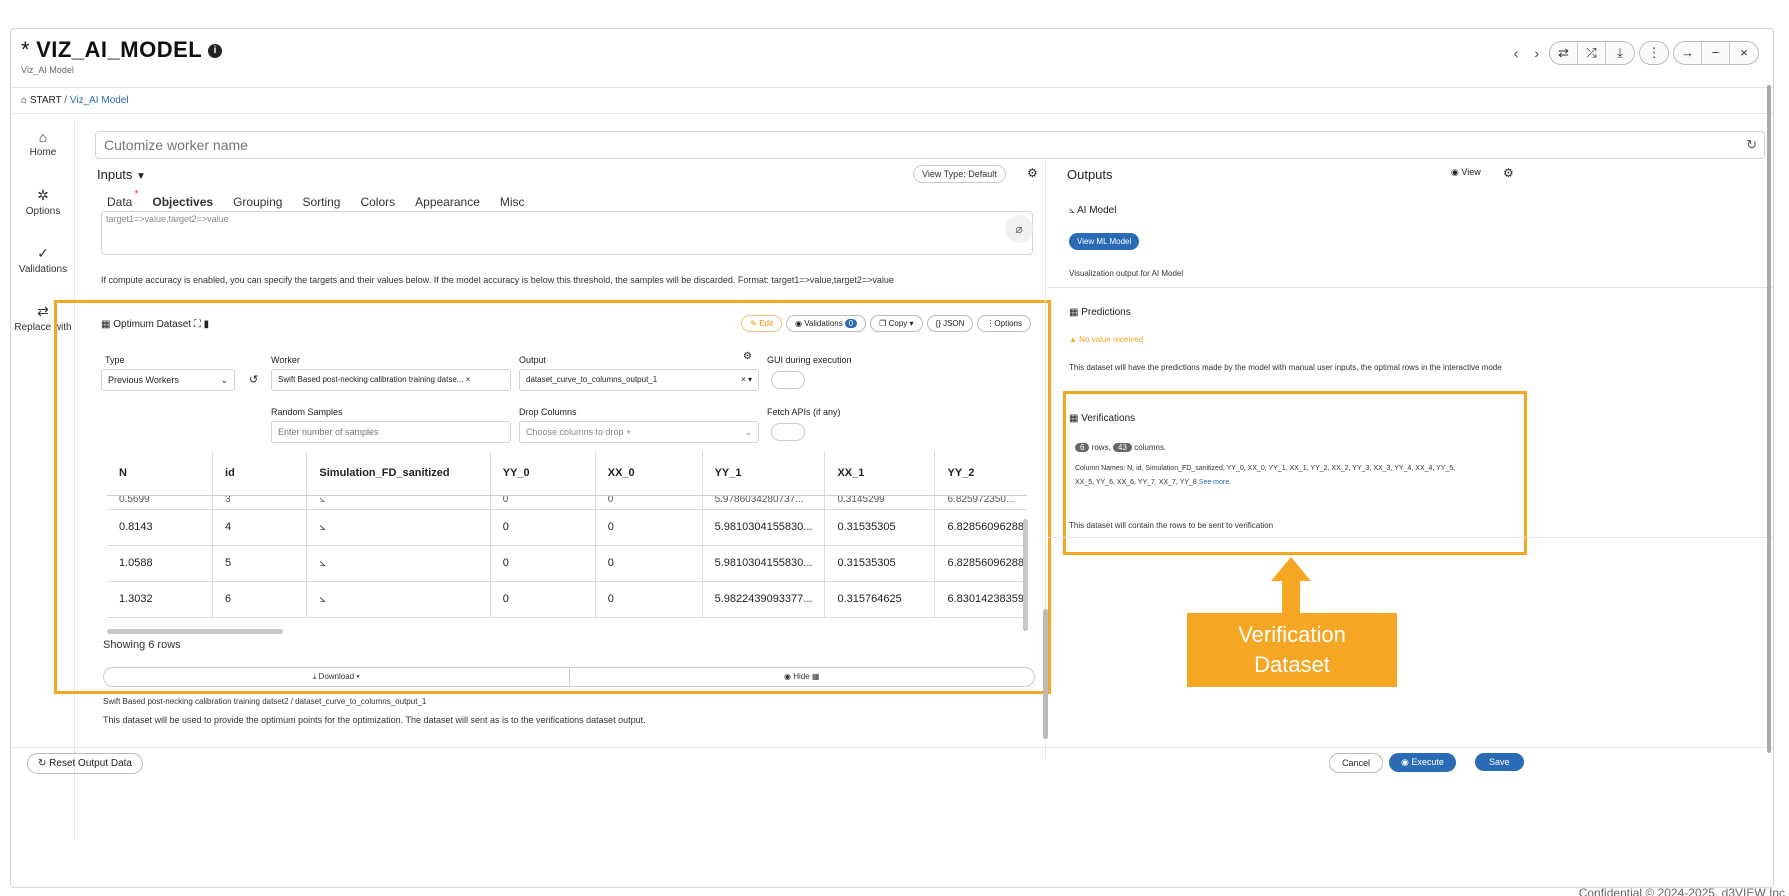 The image size is (1789, 896). I want to click on filter-icon: ▼, so click(141, 176).